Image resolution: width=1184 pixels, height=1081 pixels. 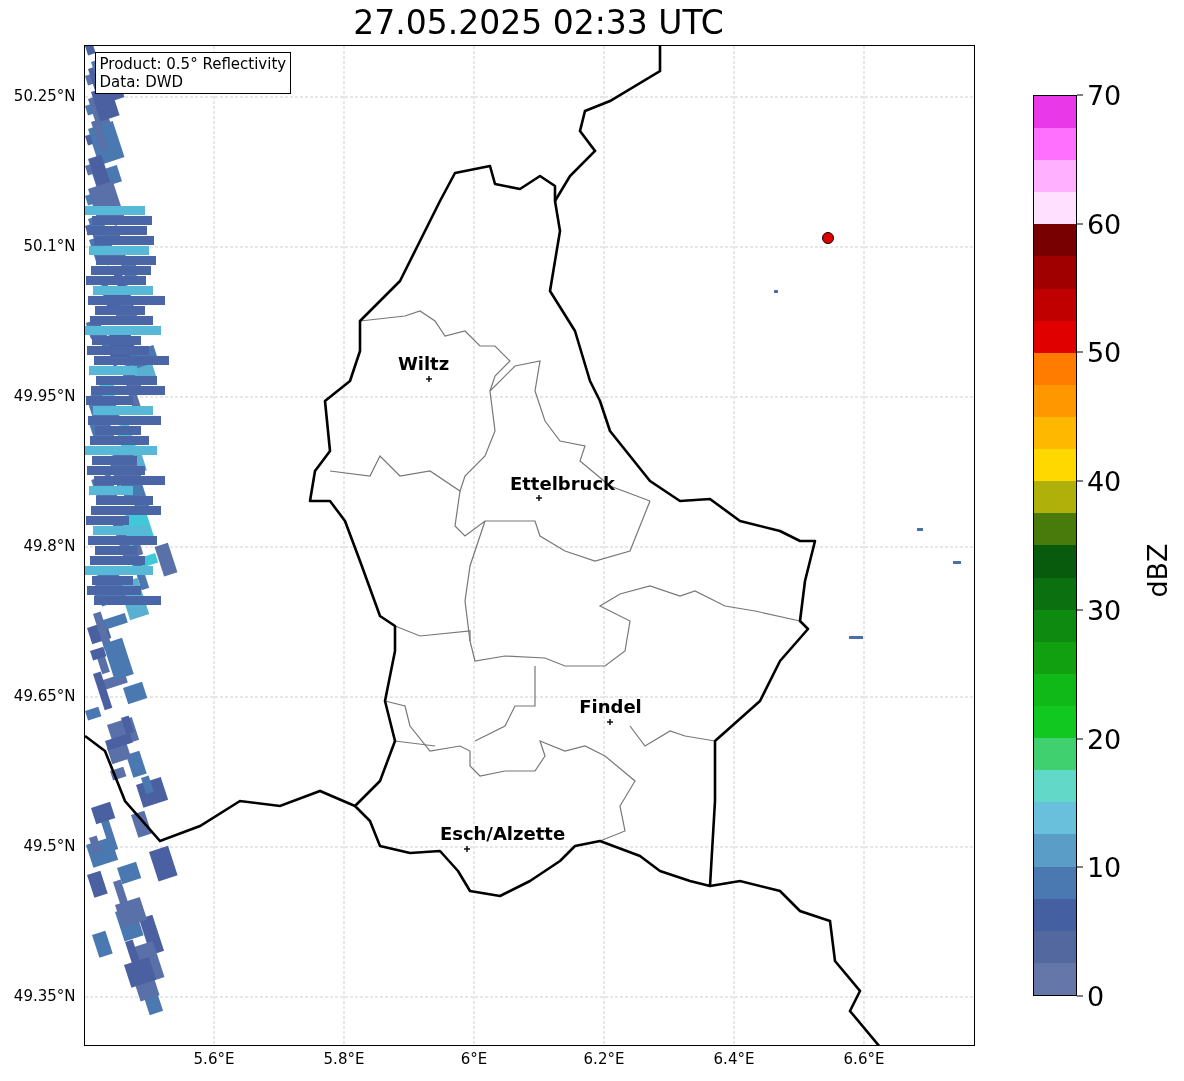 What do you see at coordinates (1099, 739) in the screenshot?
I see `colorbar-tick-label: 20` at bounding box center [1099, 739].